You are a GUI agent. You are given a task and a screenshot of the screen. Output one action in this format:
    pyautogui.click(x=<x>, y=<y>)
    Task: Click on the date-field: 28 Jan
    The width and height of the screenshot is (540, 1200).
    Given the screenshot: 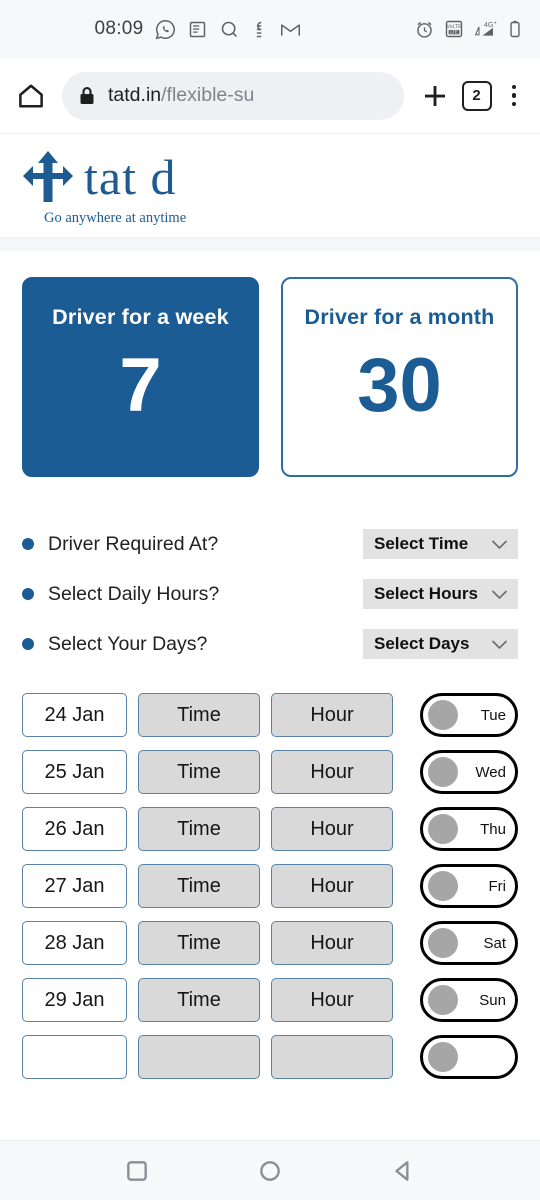 What is the action you would take?
    pyautogui.click(x=74, y=943)
    